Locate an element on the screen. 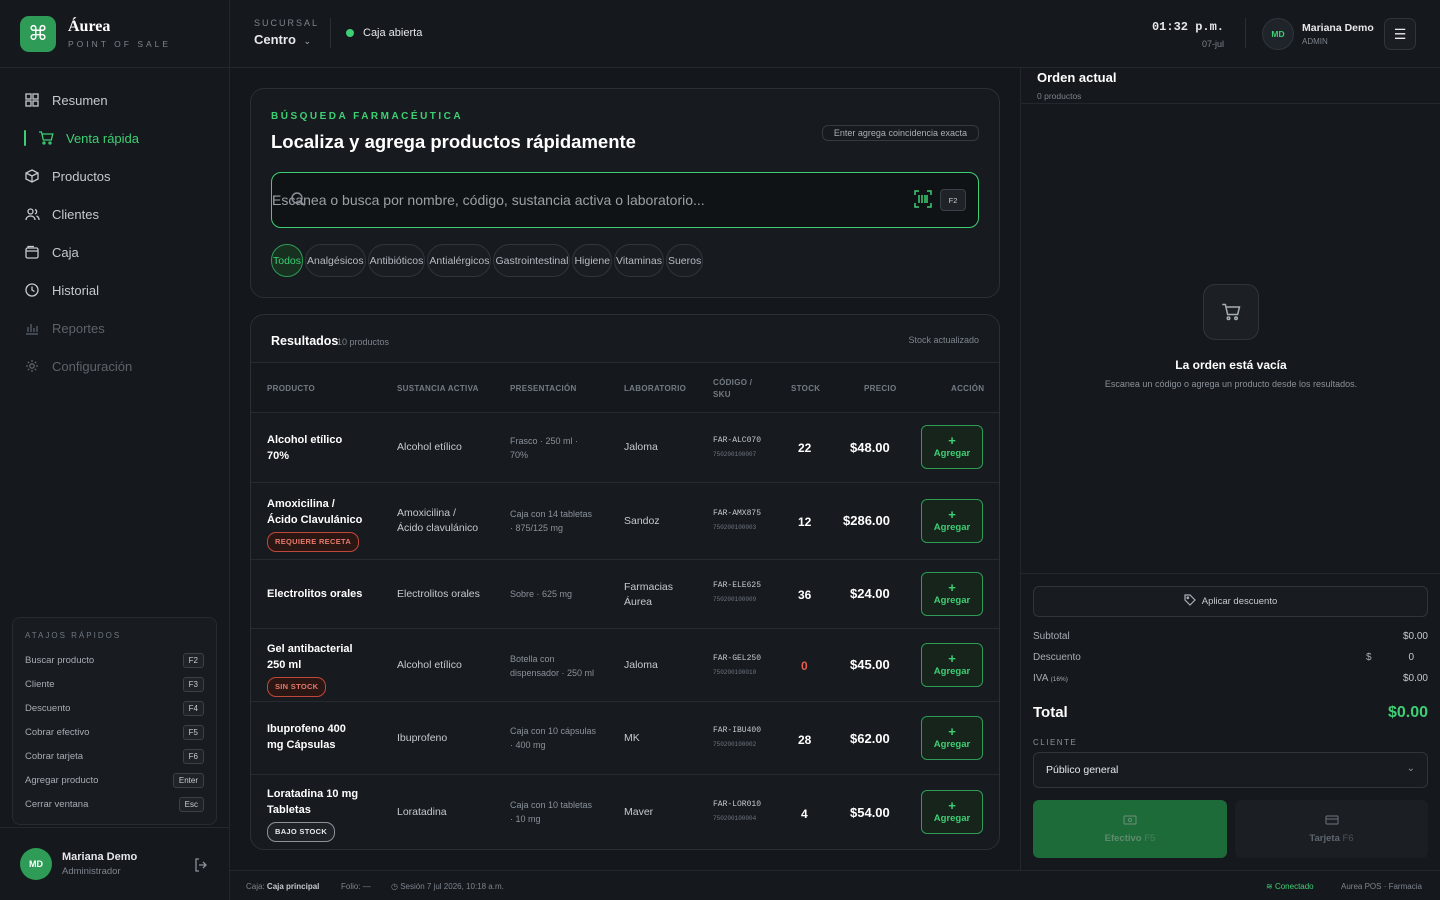 The height and width of the screenshot is (900, 1440). client-select: Público general ⌄ is located at coordinates (1230, 770).